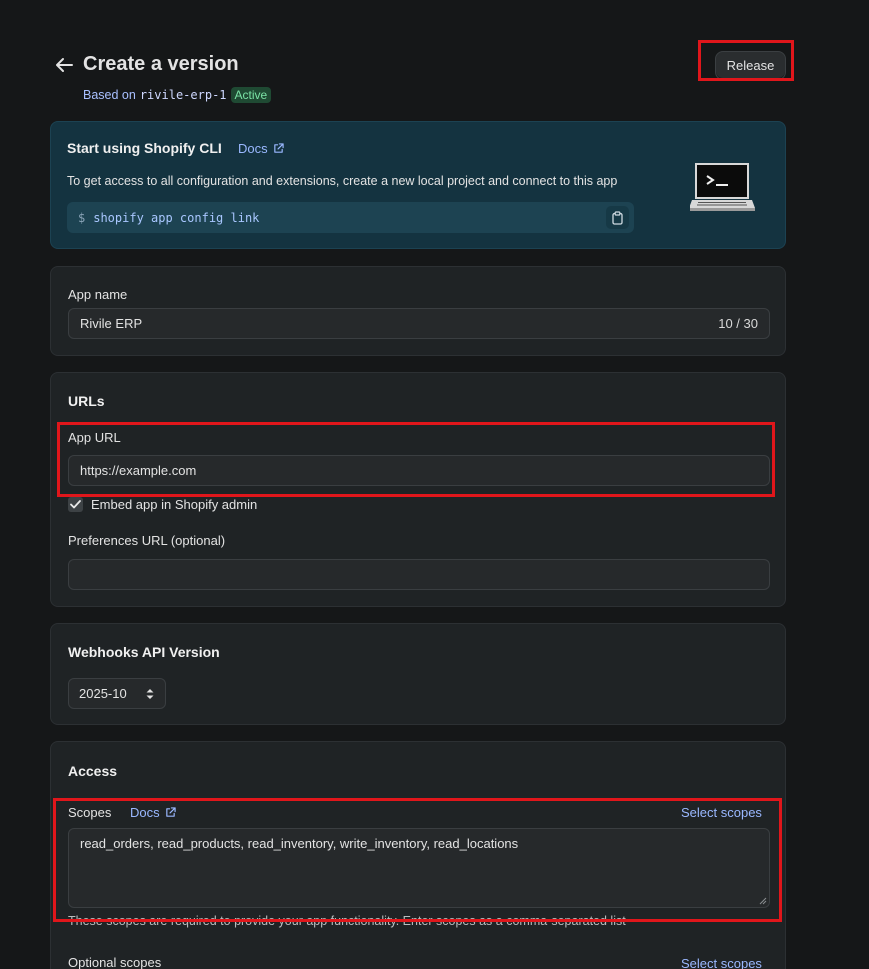  I want to click on app-url-input: https://example.com, so click(419, 470).